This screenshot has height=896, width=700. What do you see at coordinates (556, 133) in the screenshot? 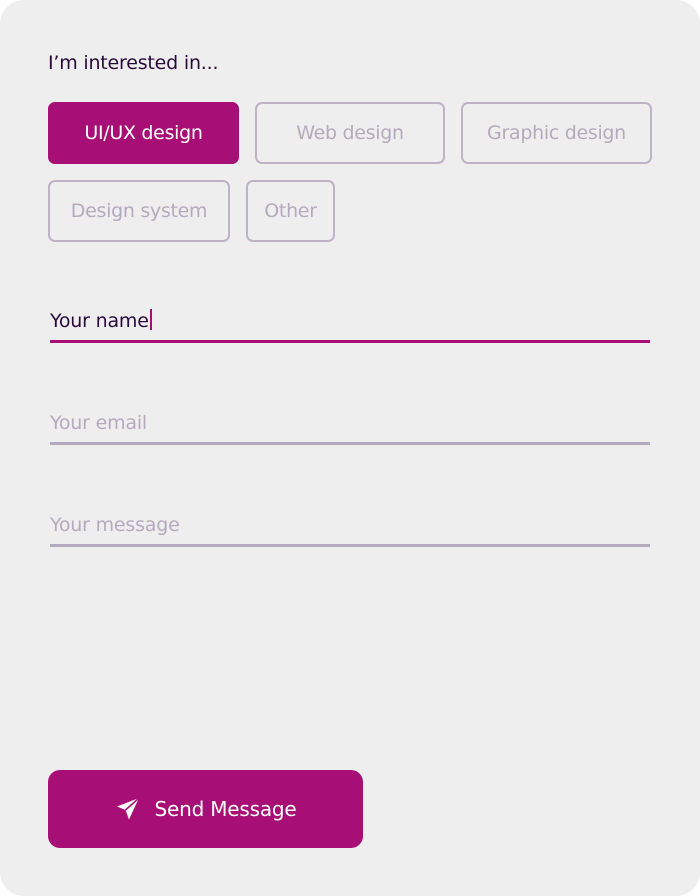
I see `interest-chip-graphic-design: Graphic design` at bounding box center [556, 133].